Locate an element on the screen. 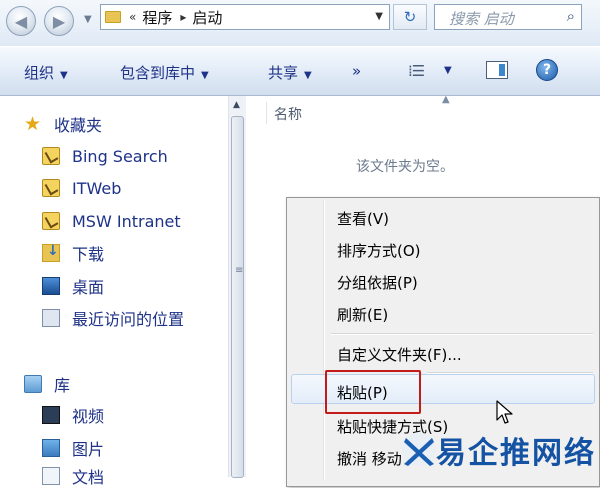 This screenshot has height=488, width=600. organize-label: 组织 is located at coordinates (39, 73).